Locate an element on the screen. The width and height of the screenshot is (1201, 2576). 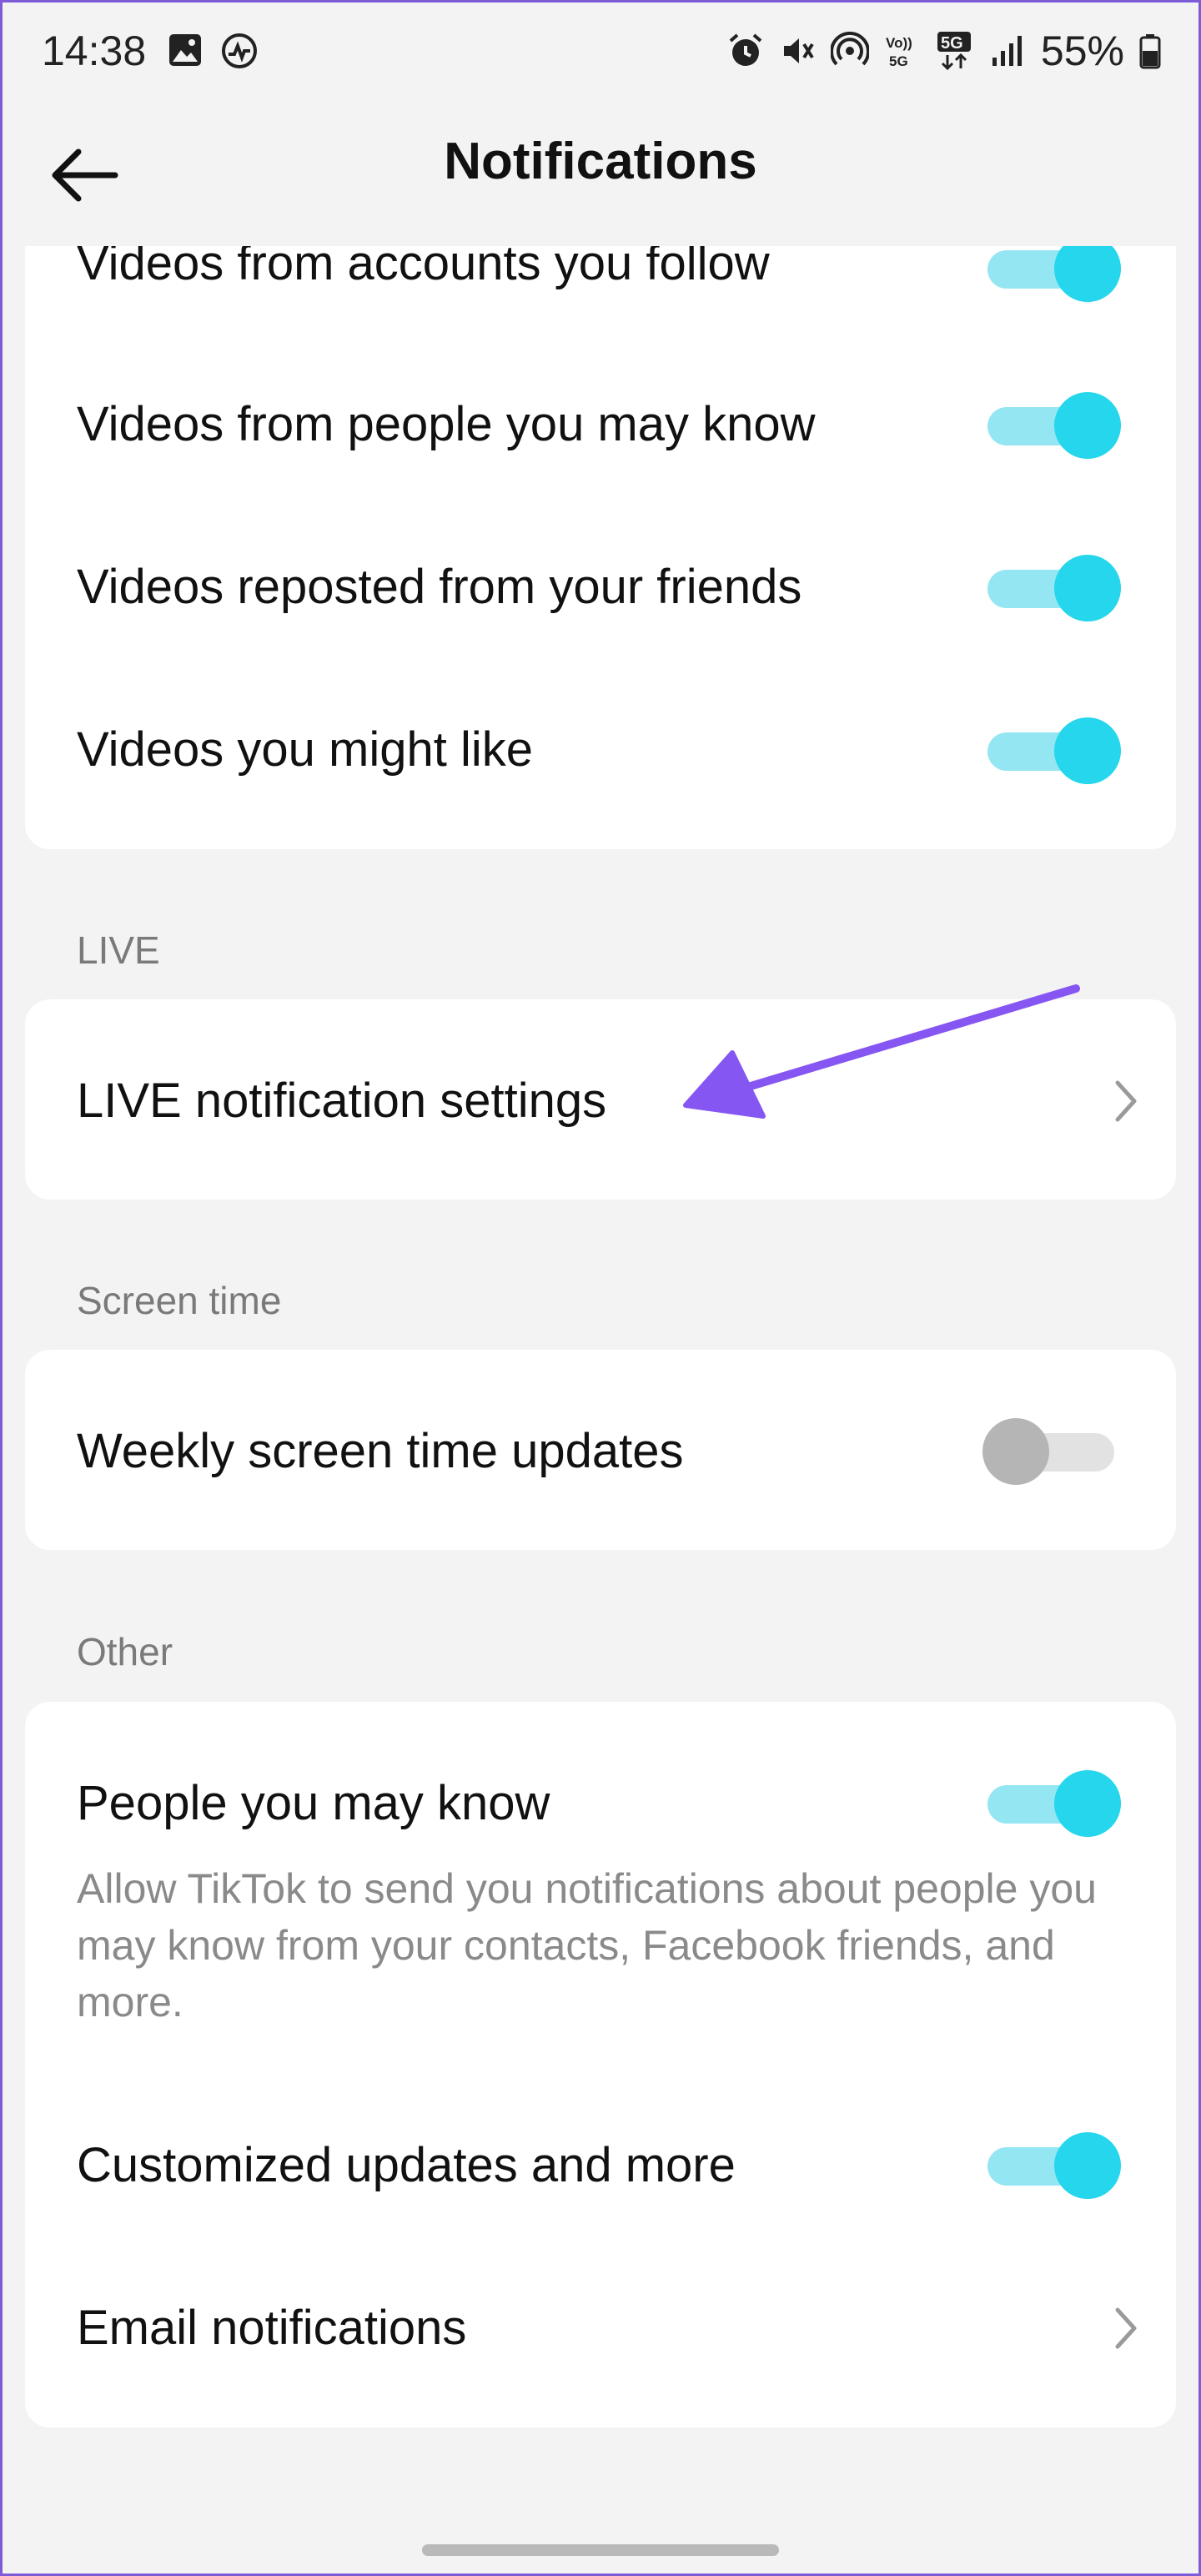
5g-data-icon: 5G is located at coordinates (954, 51).